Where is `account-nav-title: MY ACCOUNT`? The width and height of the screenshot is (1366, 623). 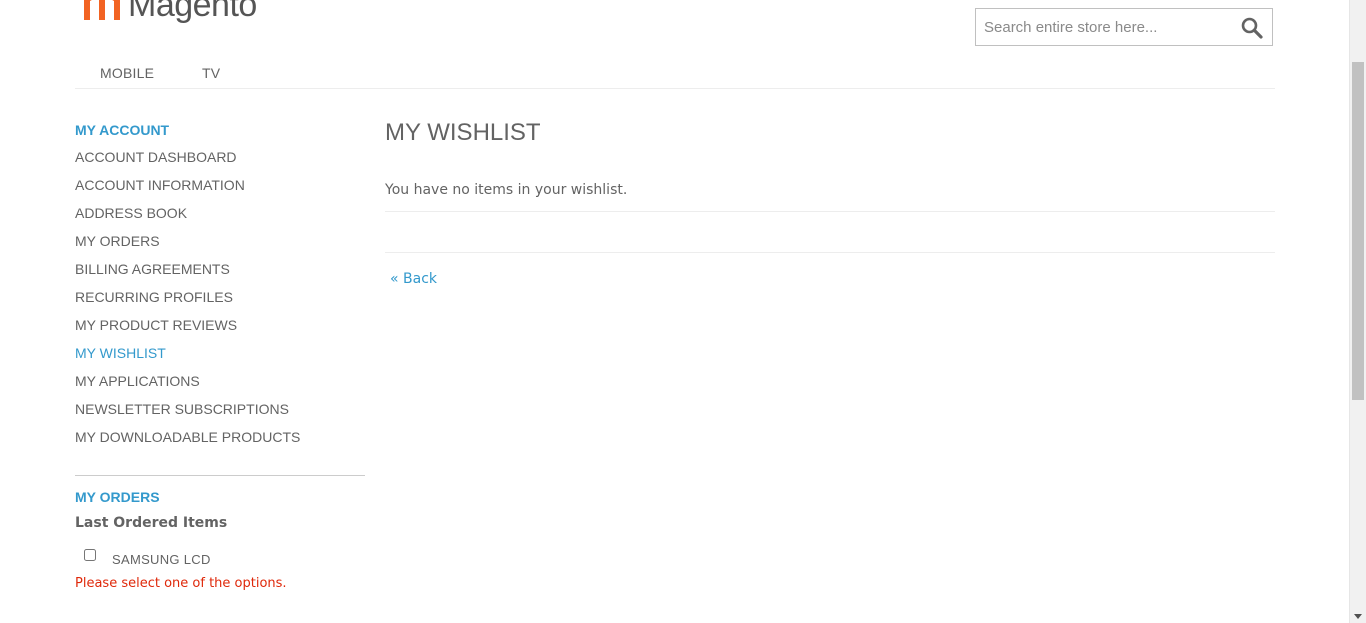
account-nav-title: MY ACCOUNT is located at coordinates (122, 130).